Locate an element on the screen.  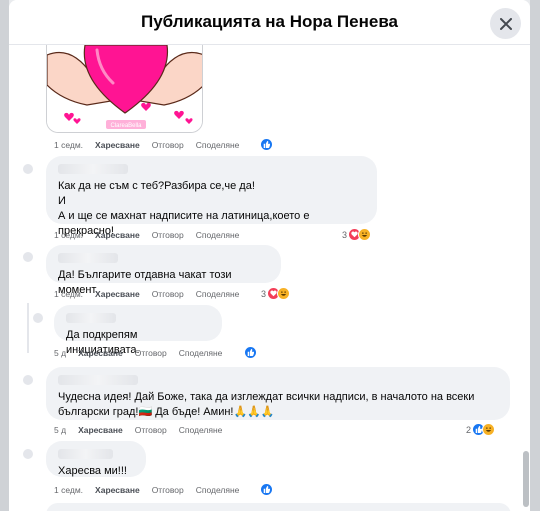
close-icon is located at coordinates (505, 23).